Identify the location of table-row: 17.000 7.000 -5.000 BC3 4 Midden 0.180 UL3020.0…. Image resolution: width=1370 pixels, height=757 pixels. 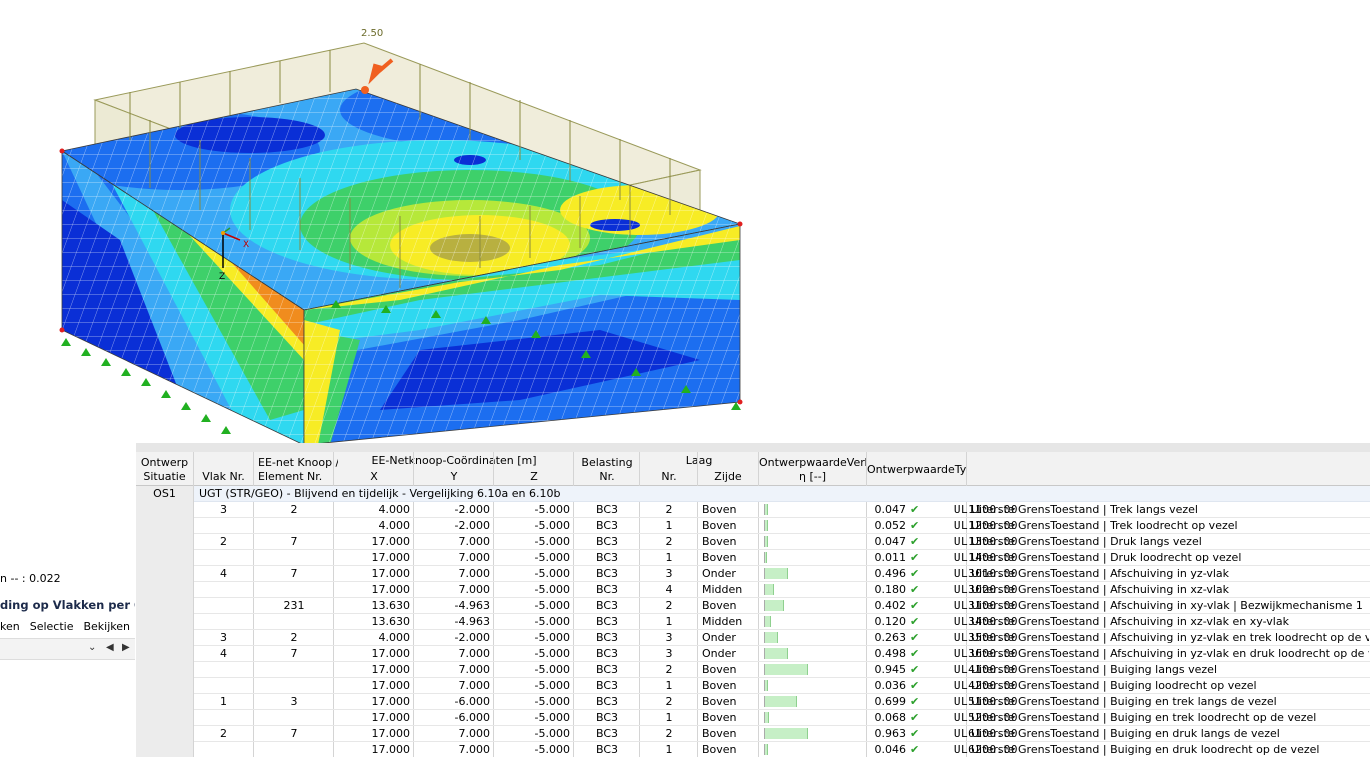
(782, 590).